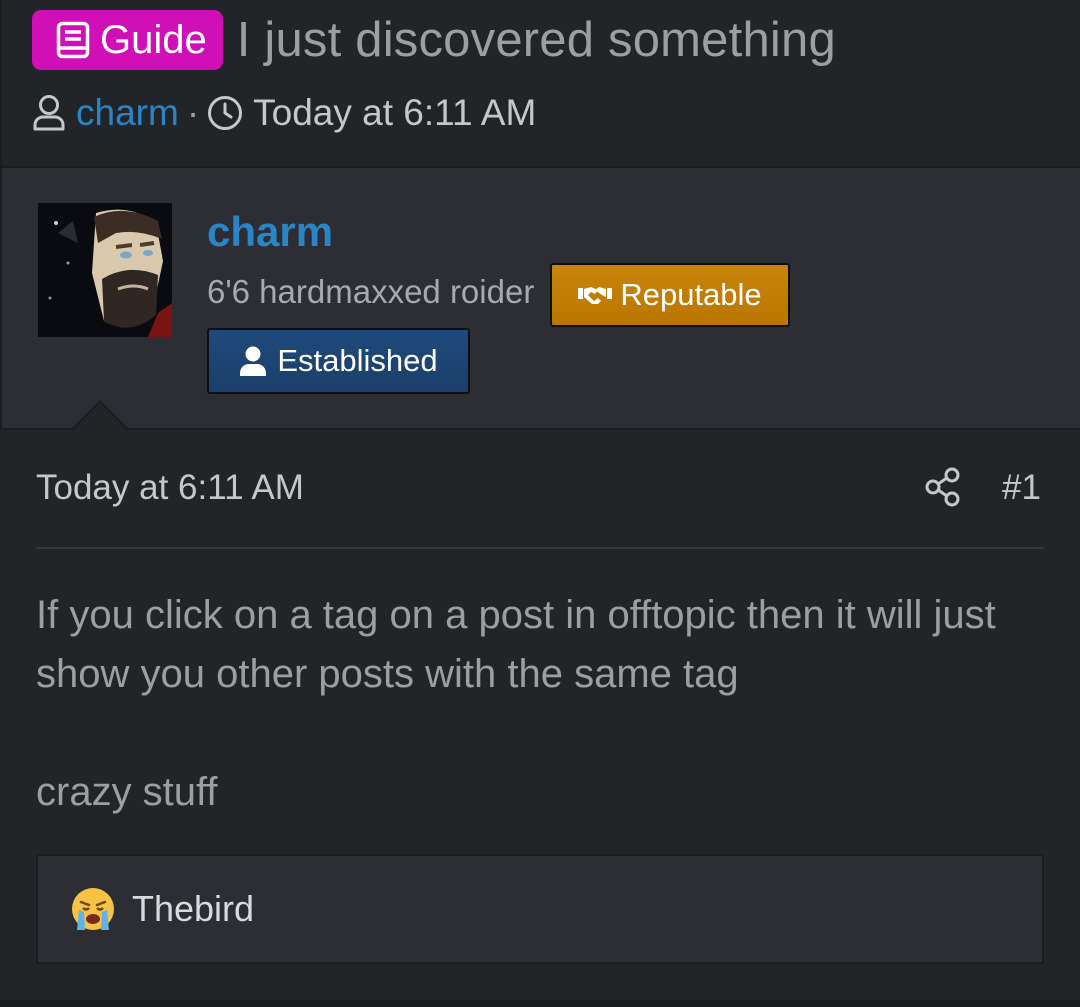  Describe the element at coordinates (153, 39) in the screenshot. I see `prefix-label: Guide` at that location.